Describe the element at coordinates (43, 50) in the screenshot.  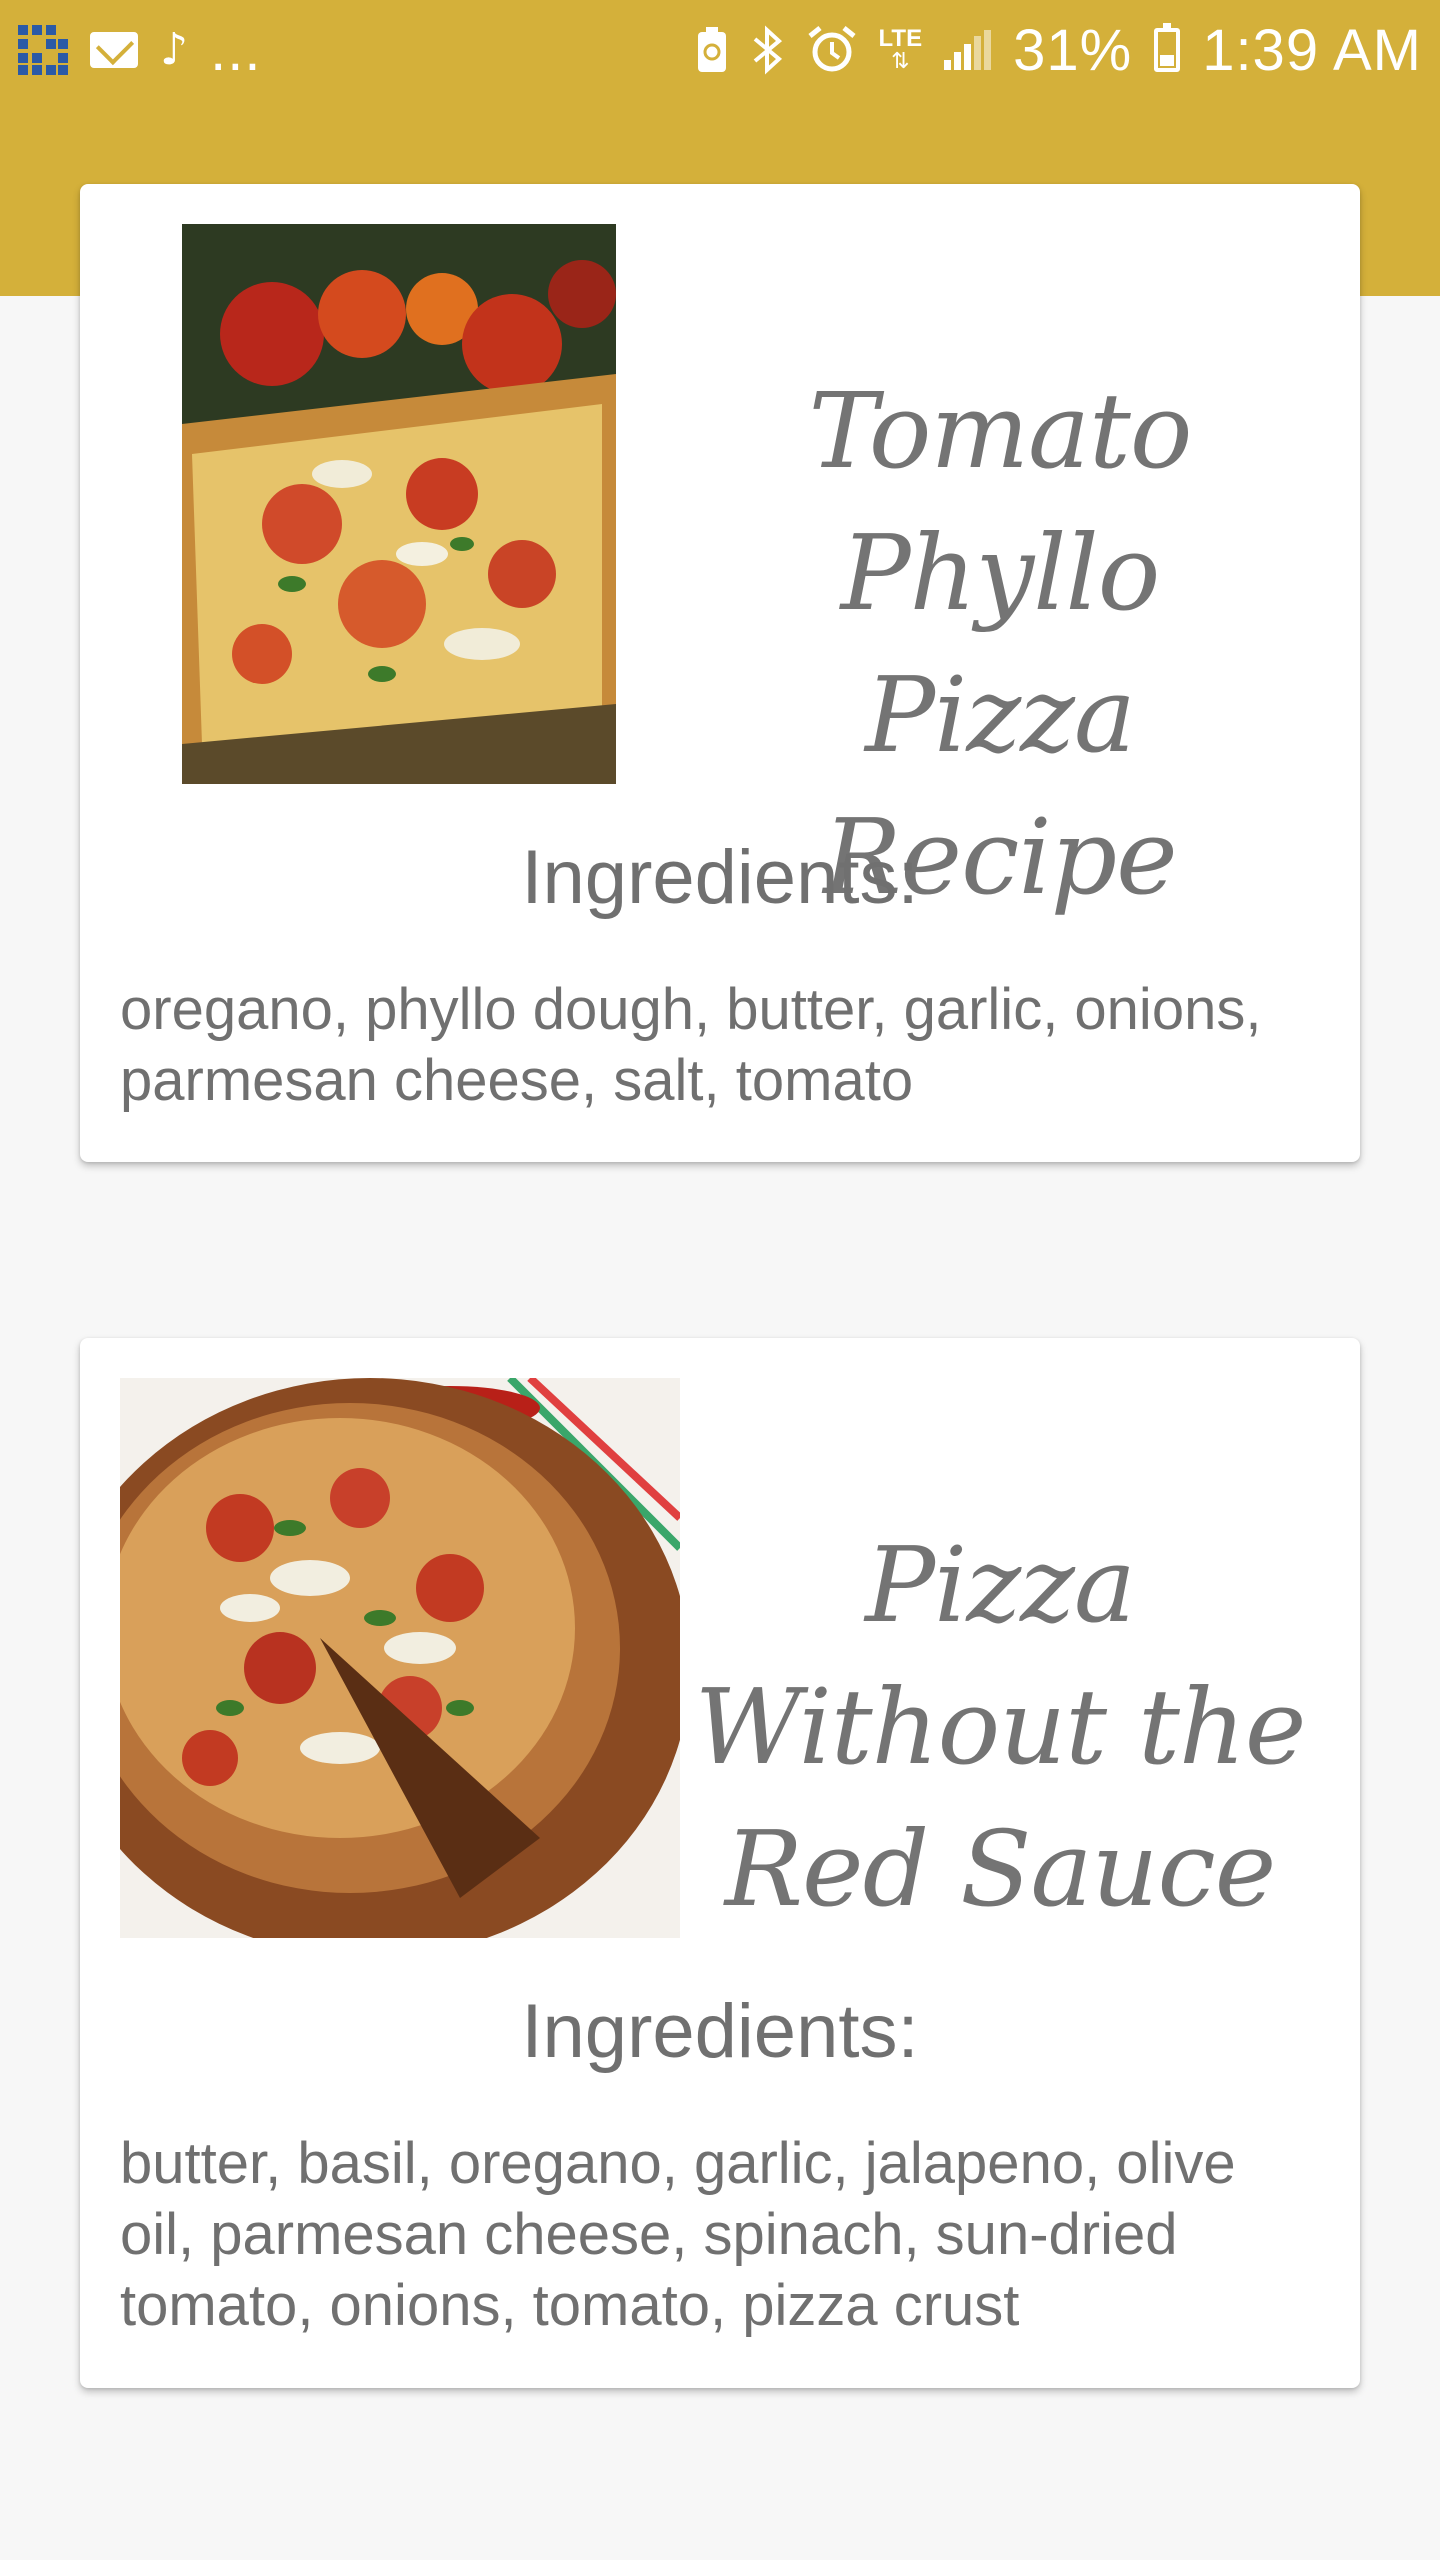
I see `app-icon` at that location.